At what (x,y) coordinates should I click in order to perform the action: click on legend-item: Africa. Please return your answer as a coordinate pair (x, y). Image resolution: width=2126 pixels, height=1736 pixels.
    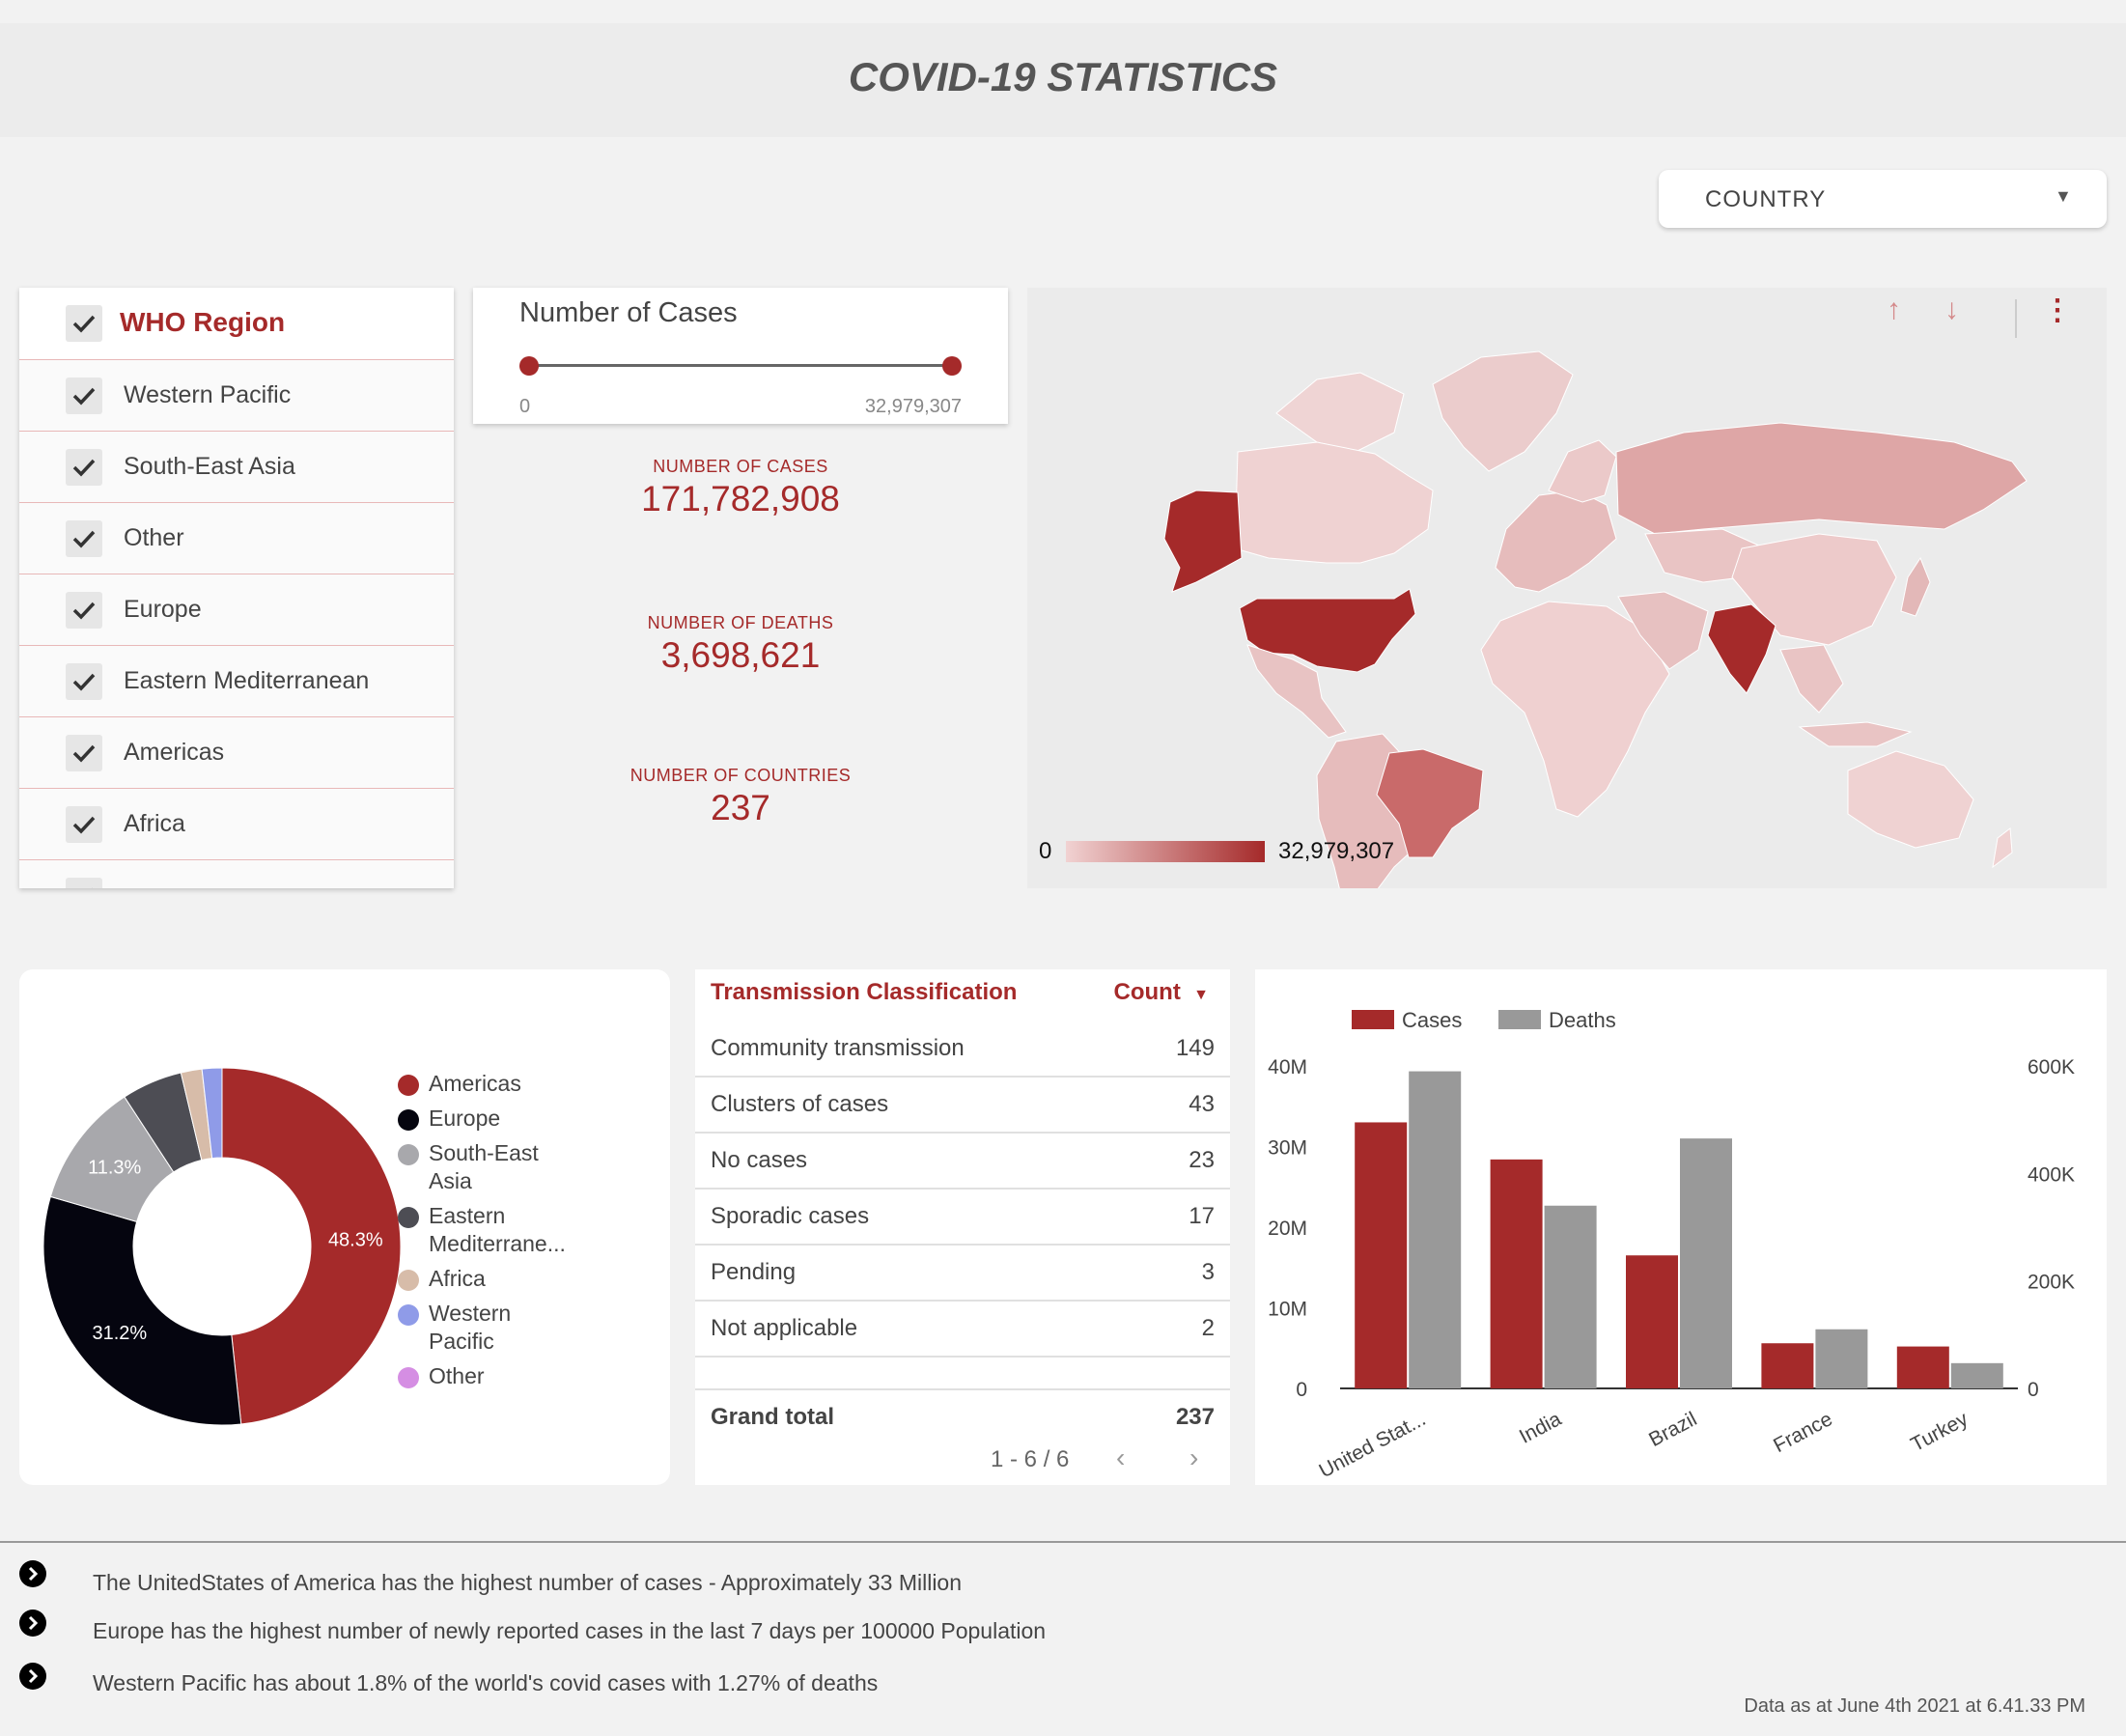
    Looking at the image, I should click on (442, 1279).